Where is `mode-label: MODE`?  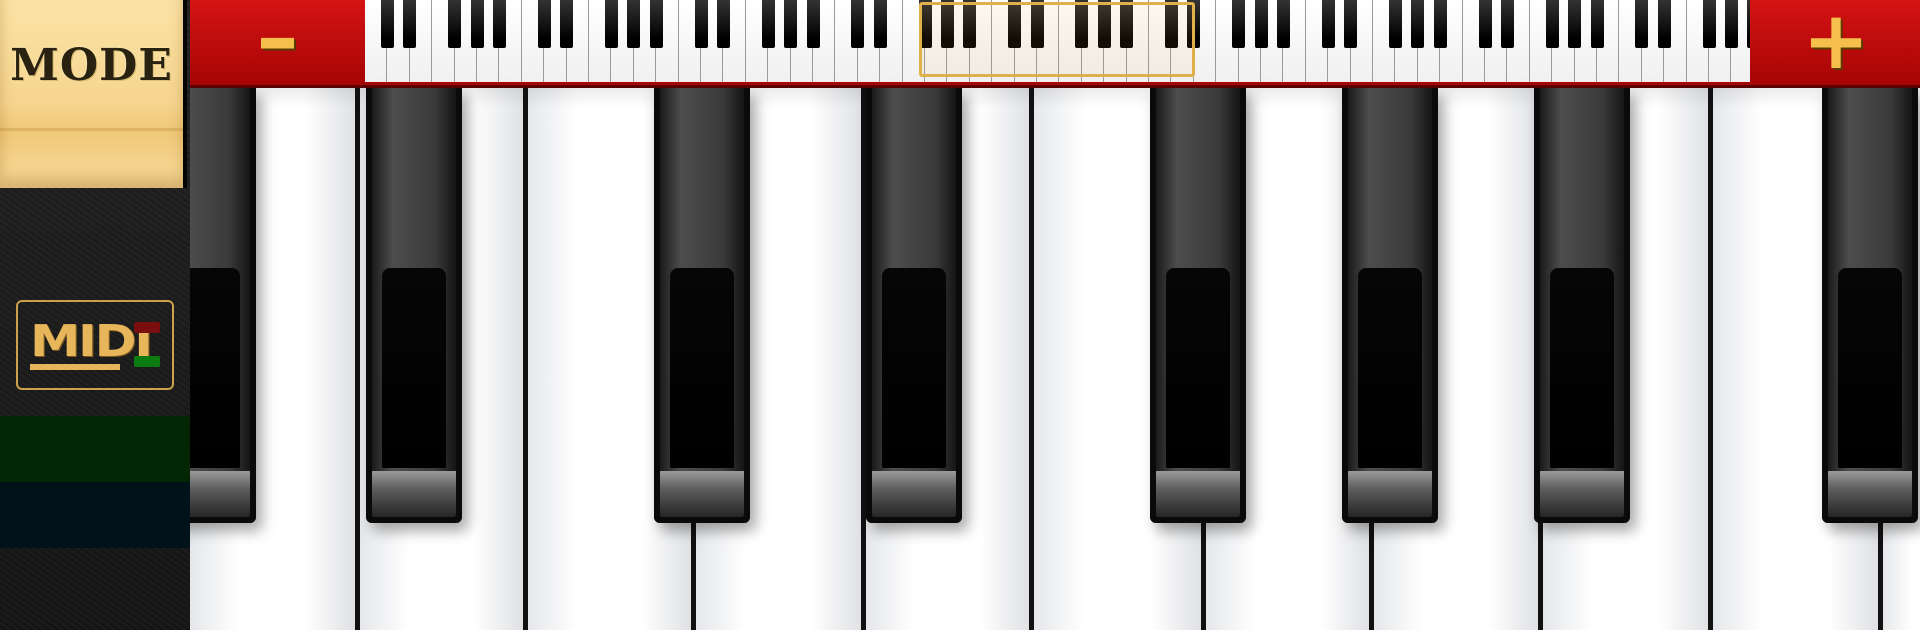
mode-label: MODE is located at coordinates (91, 65).